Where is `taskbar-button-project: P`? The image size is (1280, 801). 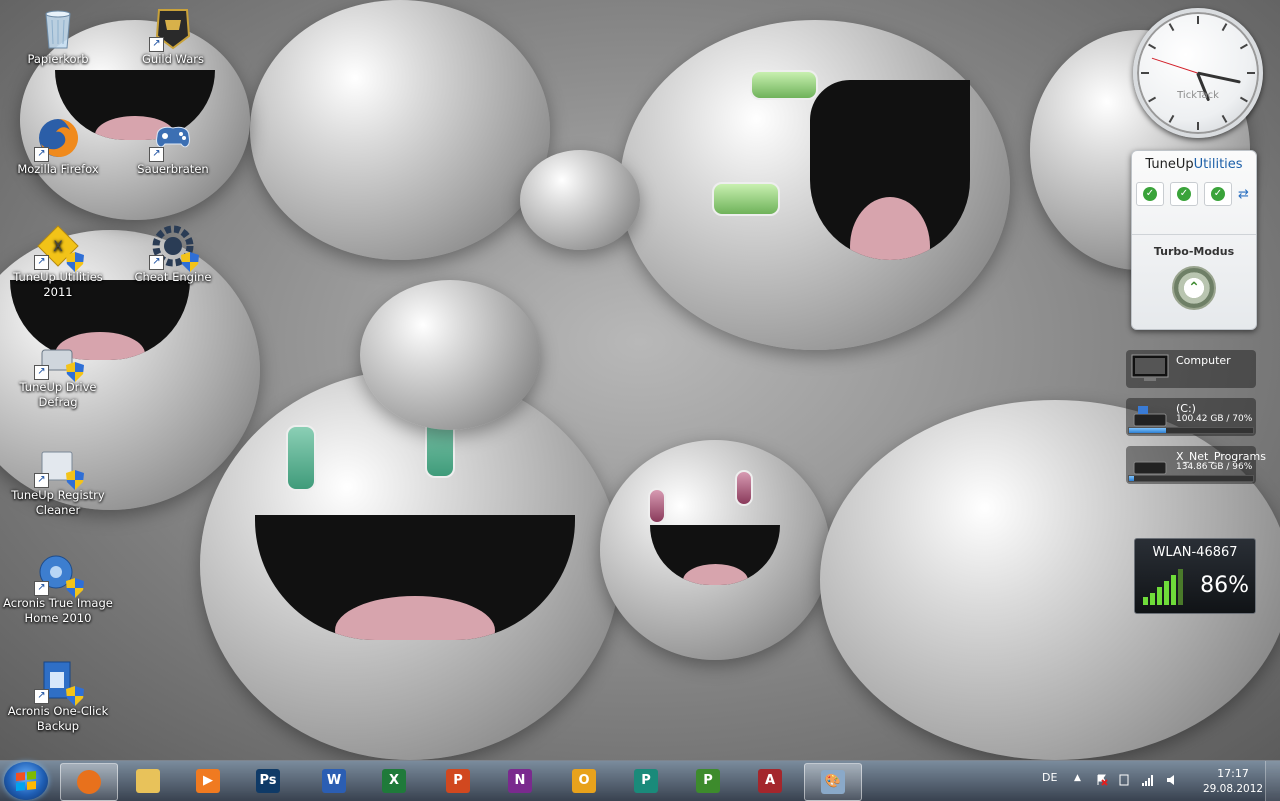
taskbar-button-project: P is located at coordinates (708, 781).